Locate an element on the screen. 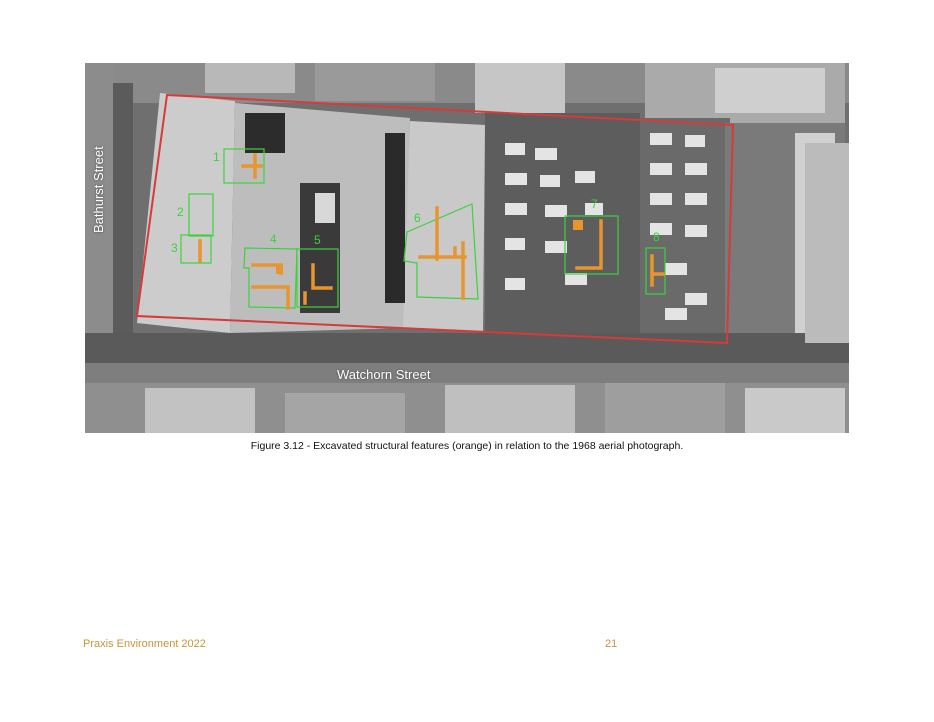 This screenshot has height=722, width=934. page-number: 21 is located at coordinates (611, 644).